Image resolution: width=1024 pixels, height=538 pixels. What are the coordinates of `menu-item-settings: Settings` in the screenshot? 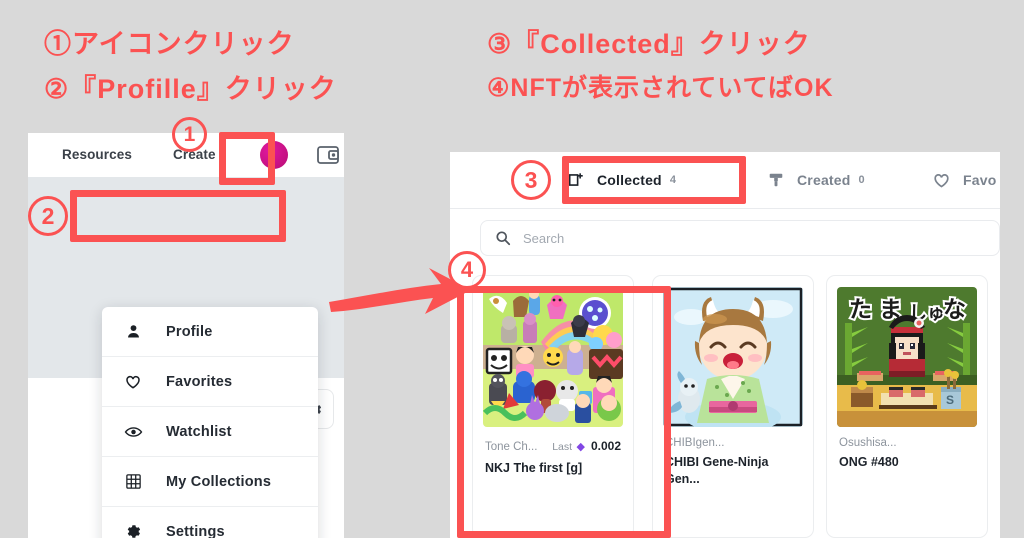 It's located at (210, 522).